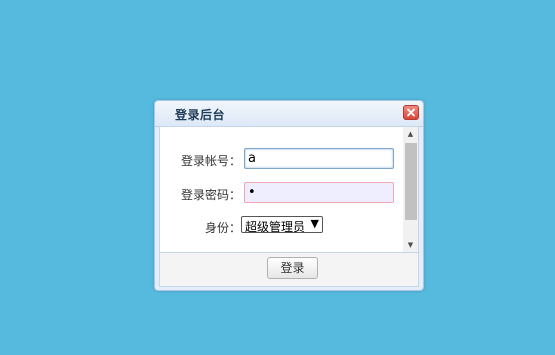 The height and width of the screenshot is (355, 555). Describe the element at coordinates (200, 115) in the screenshot. I see `dialog-title: 登录后台` at that location.